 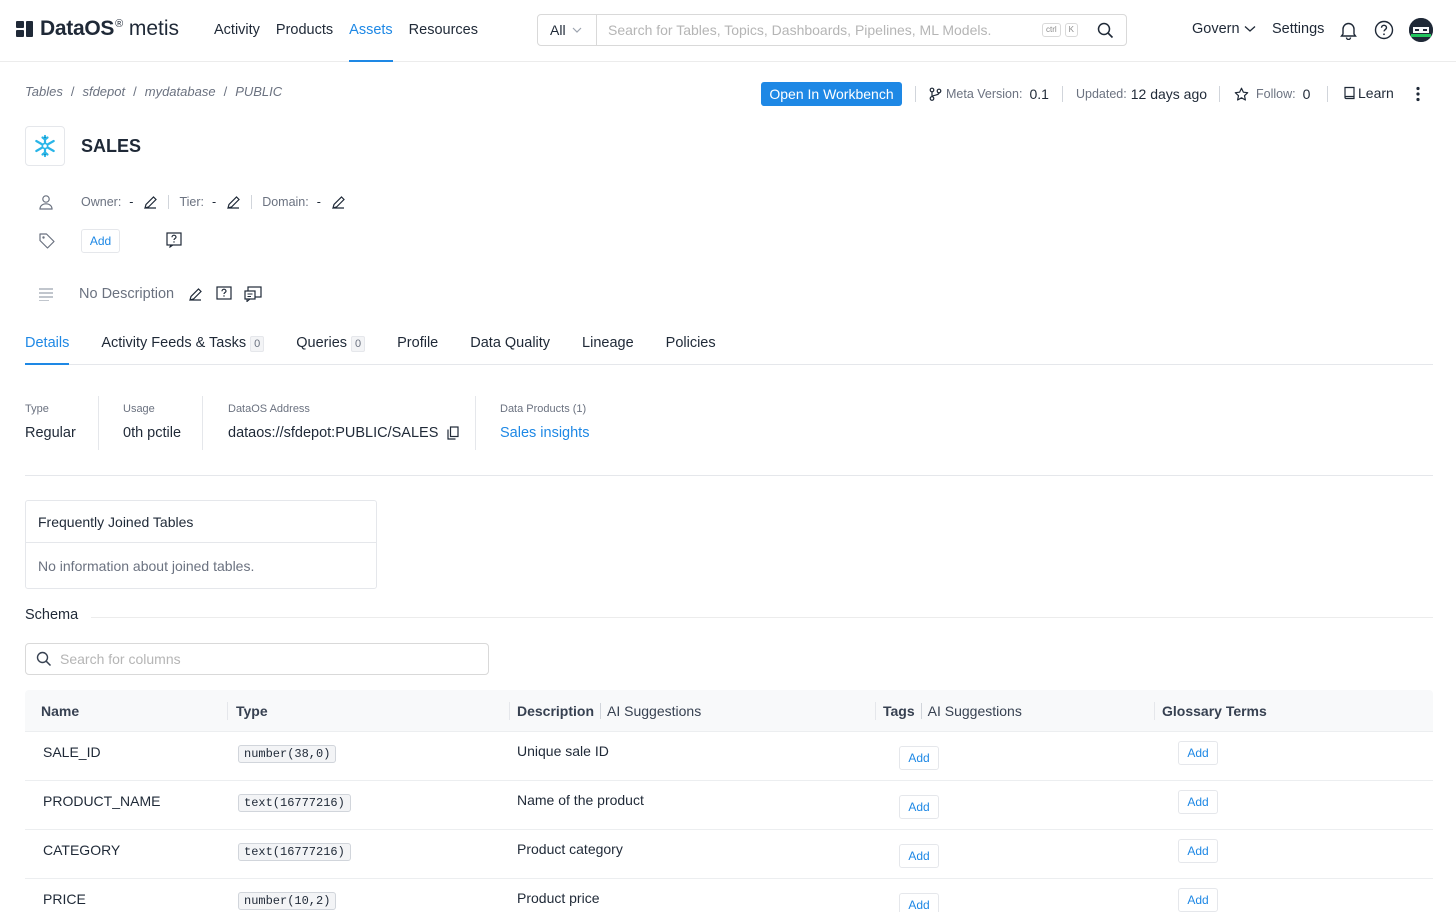 I want to click on tab-policies: Policies, so click(x=691, y=345).